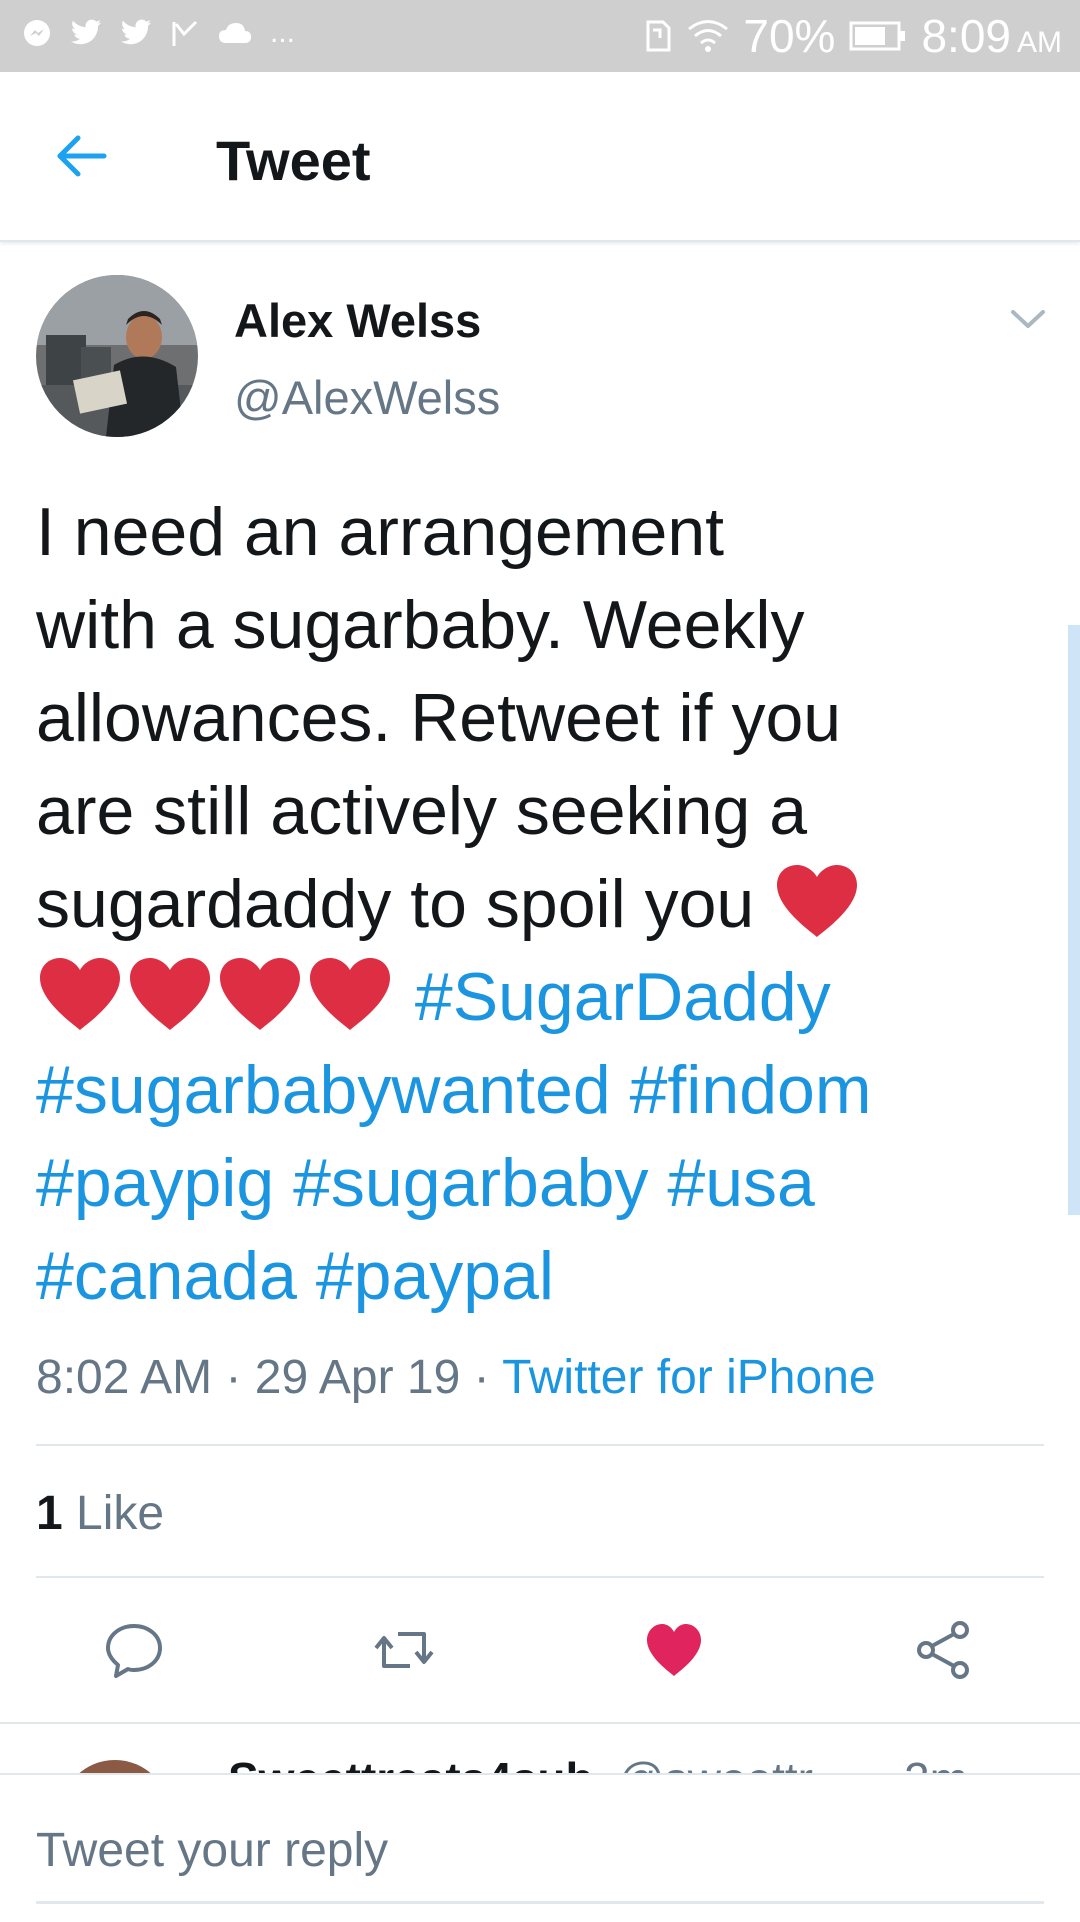 Image resolution: width=1080 pixels, height=1922 pixels. I want to click on tweet-text-line: with a sugarbaby. Weekly, so click(420, 625).